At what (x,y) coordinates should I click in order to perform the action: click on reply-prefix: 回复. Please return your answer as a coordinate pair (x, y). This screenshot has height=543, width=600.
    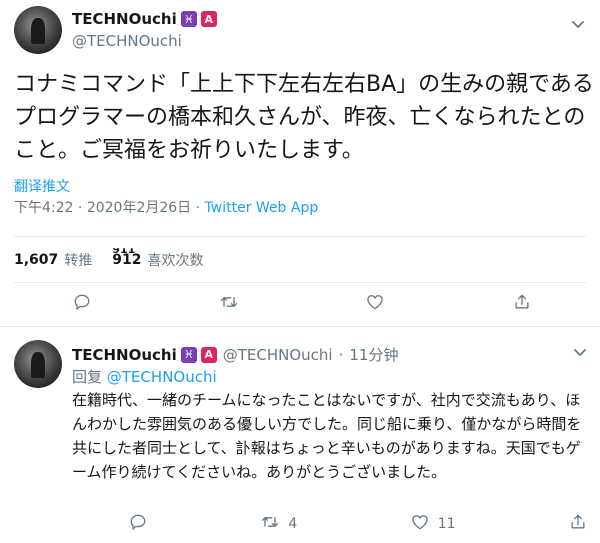
    Looking at the image, I should click on (87, 377).